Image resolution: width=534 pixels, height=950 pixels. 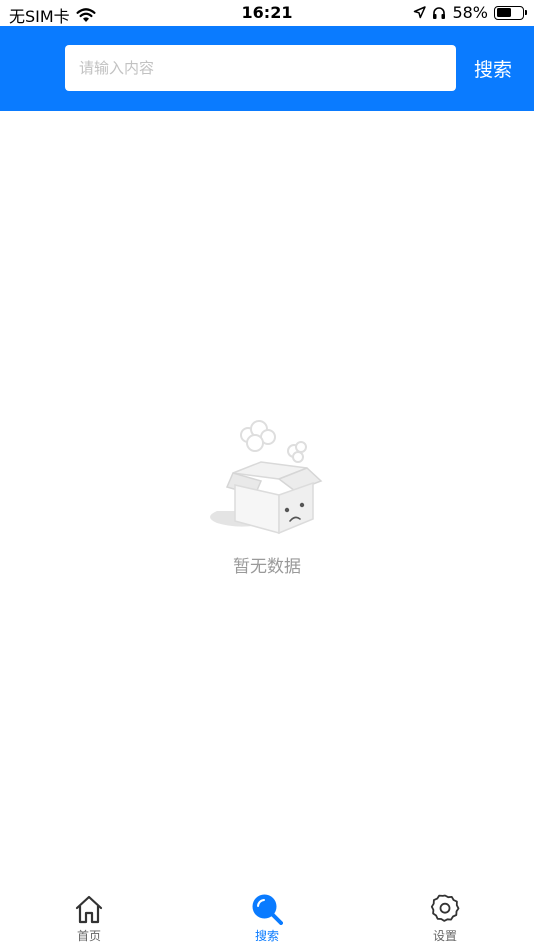 What do you see at coordinates (439, 12) in the screenshot?
I see `headphones-icon` at bounding box center [439, 12].